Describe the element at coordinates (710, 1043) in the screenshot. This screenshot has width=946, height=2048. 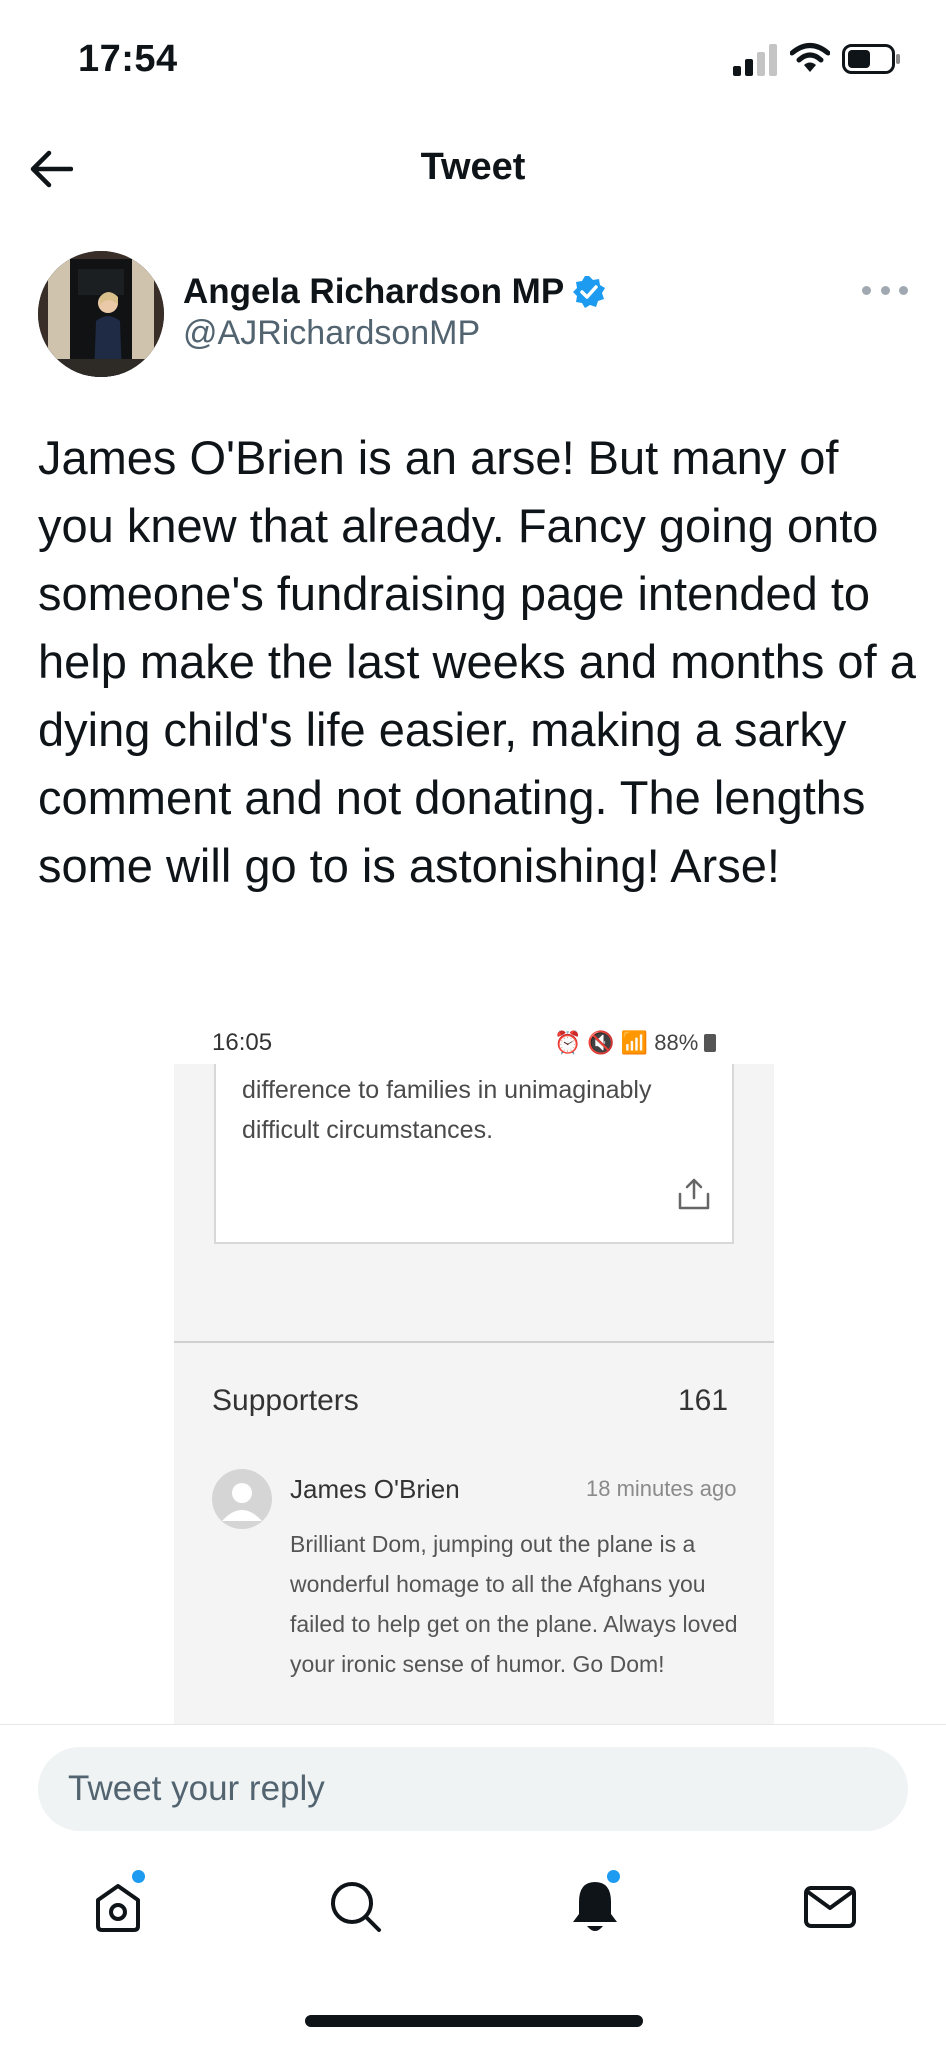
I see `embedded-battery-icon` at that location.